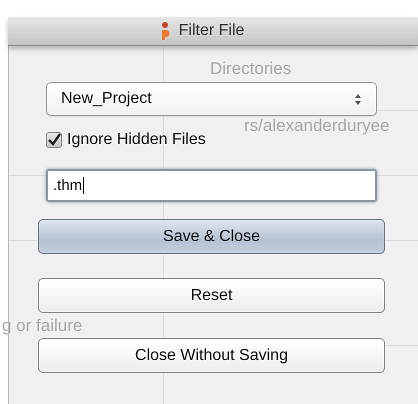 This screenshot has width=418, height=404. What do you see at coordinates (212, 31) in the screenshot?
I see `window-title: Filter File` at bounding box center [212, 31].